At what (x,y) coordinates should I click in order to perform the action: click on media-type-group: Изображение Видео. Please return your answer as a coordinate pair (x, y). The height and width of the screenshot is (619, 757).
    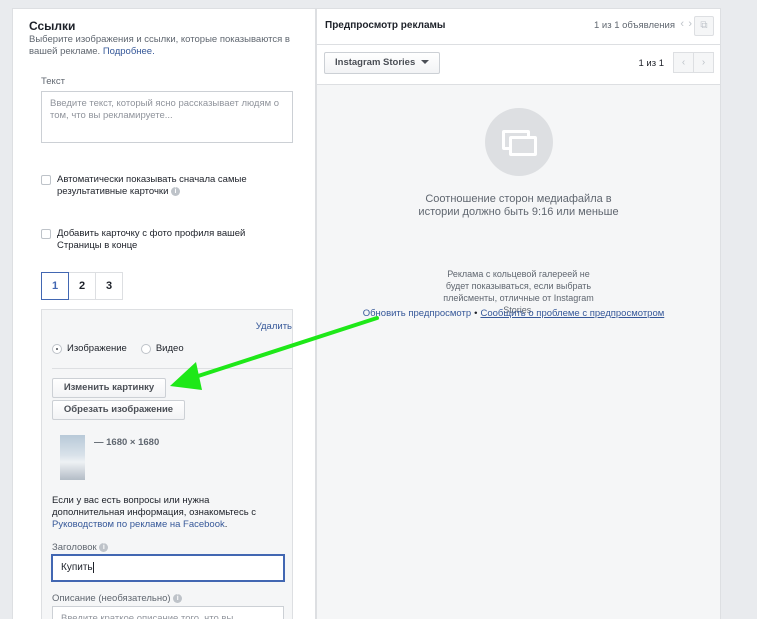
    Looking at the image, I should click on (118, 348).